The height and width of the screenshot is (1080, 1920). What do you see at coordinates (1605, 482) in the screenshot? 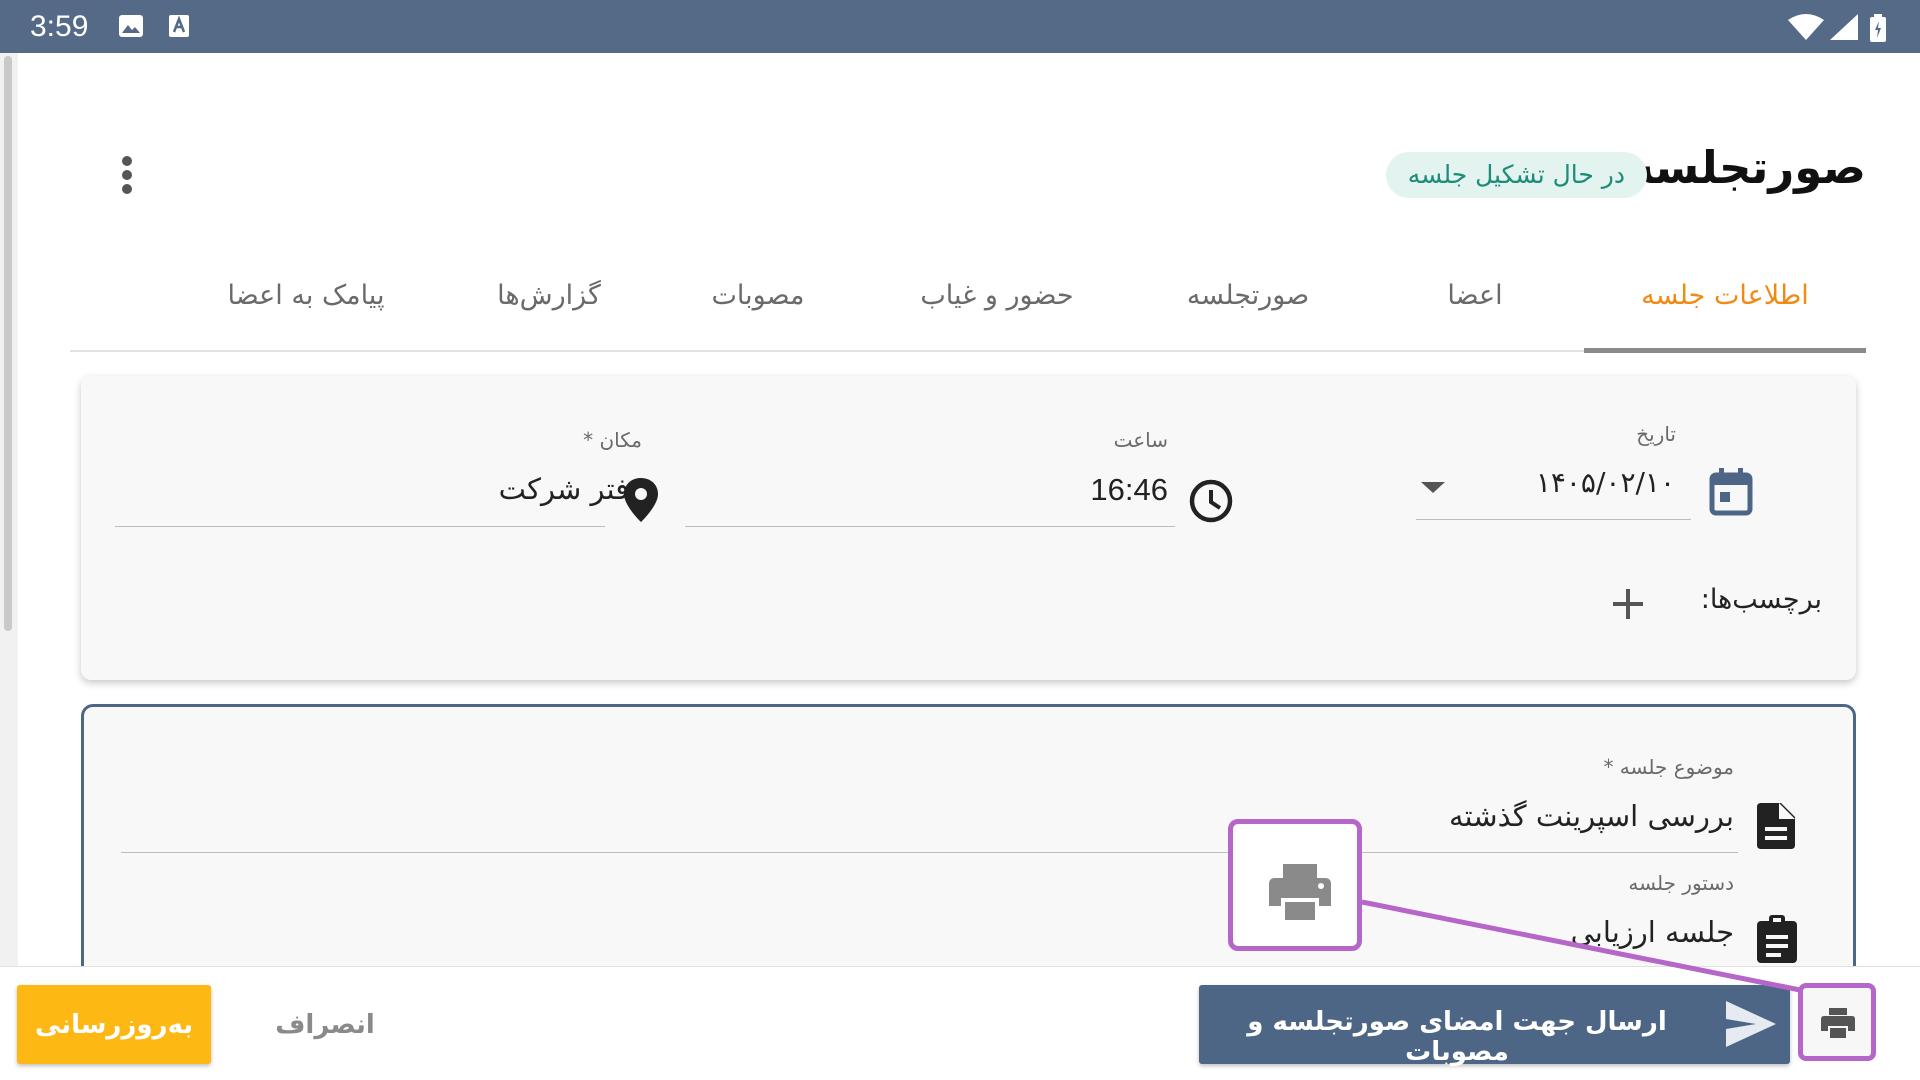
I see `date-value: ۱۴۰۵/۰۲/۱۰` at bounding box center [1605, 482].